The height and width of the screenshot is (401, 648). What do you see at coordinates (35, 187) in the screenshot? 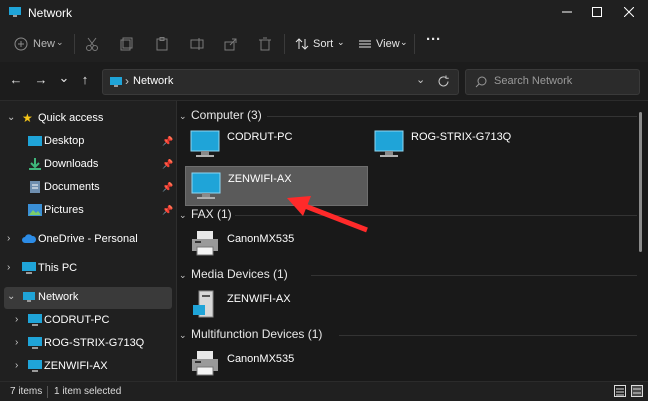
I see `documents-icon` at bounding box center [35, 187].